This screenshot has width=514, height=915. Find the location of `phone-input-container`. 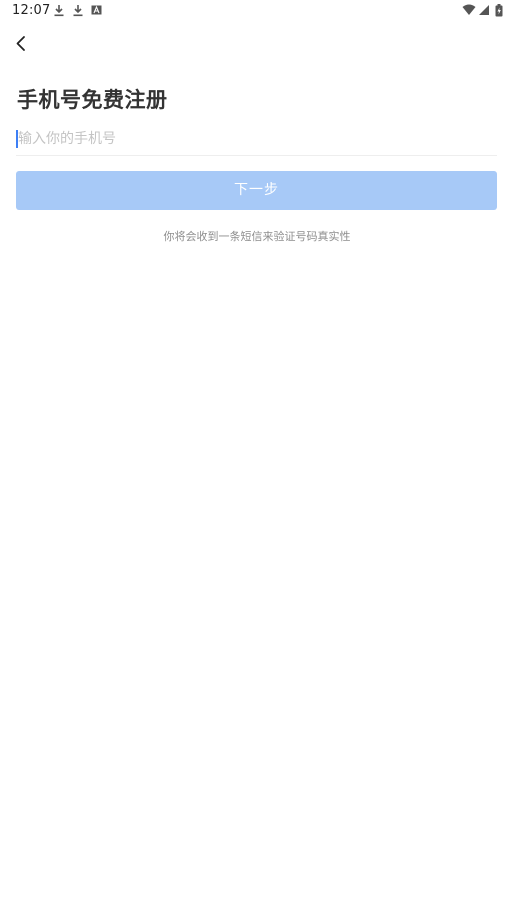

phone-input-container is located at coordinates (257, 140).